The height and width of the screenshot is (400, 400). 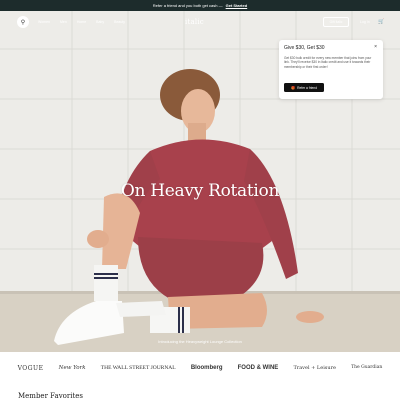 What do you see at coordinates (258, 368) in the screenshot?
I see `press-logo-food-wine: FOOD & WINE` at bounding box center [258, 368].